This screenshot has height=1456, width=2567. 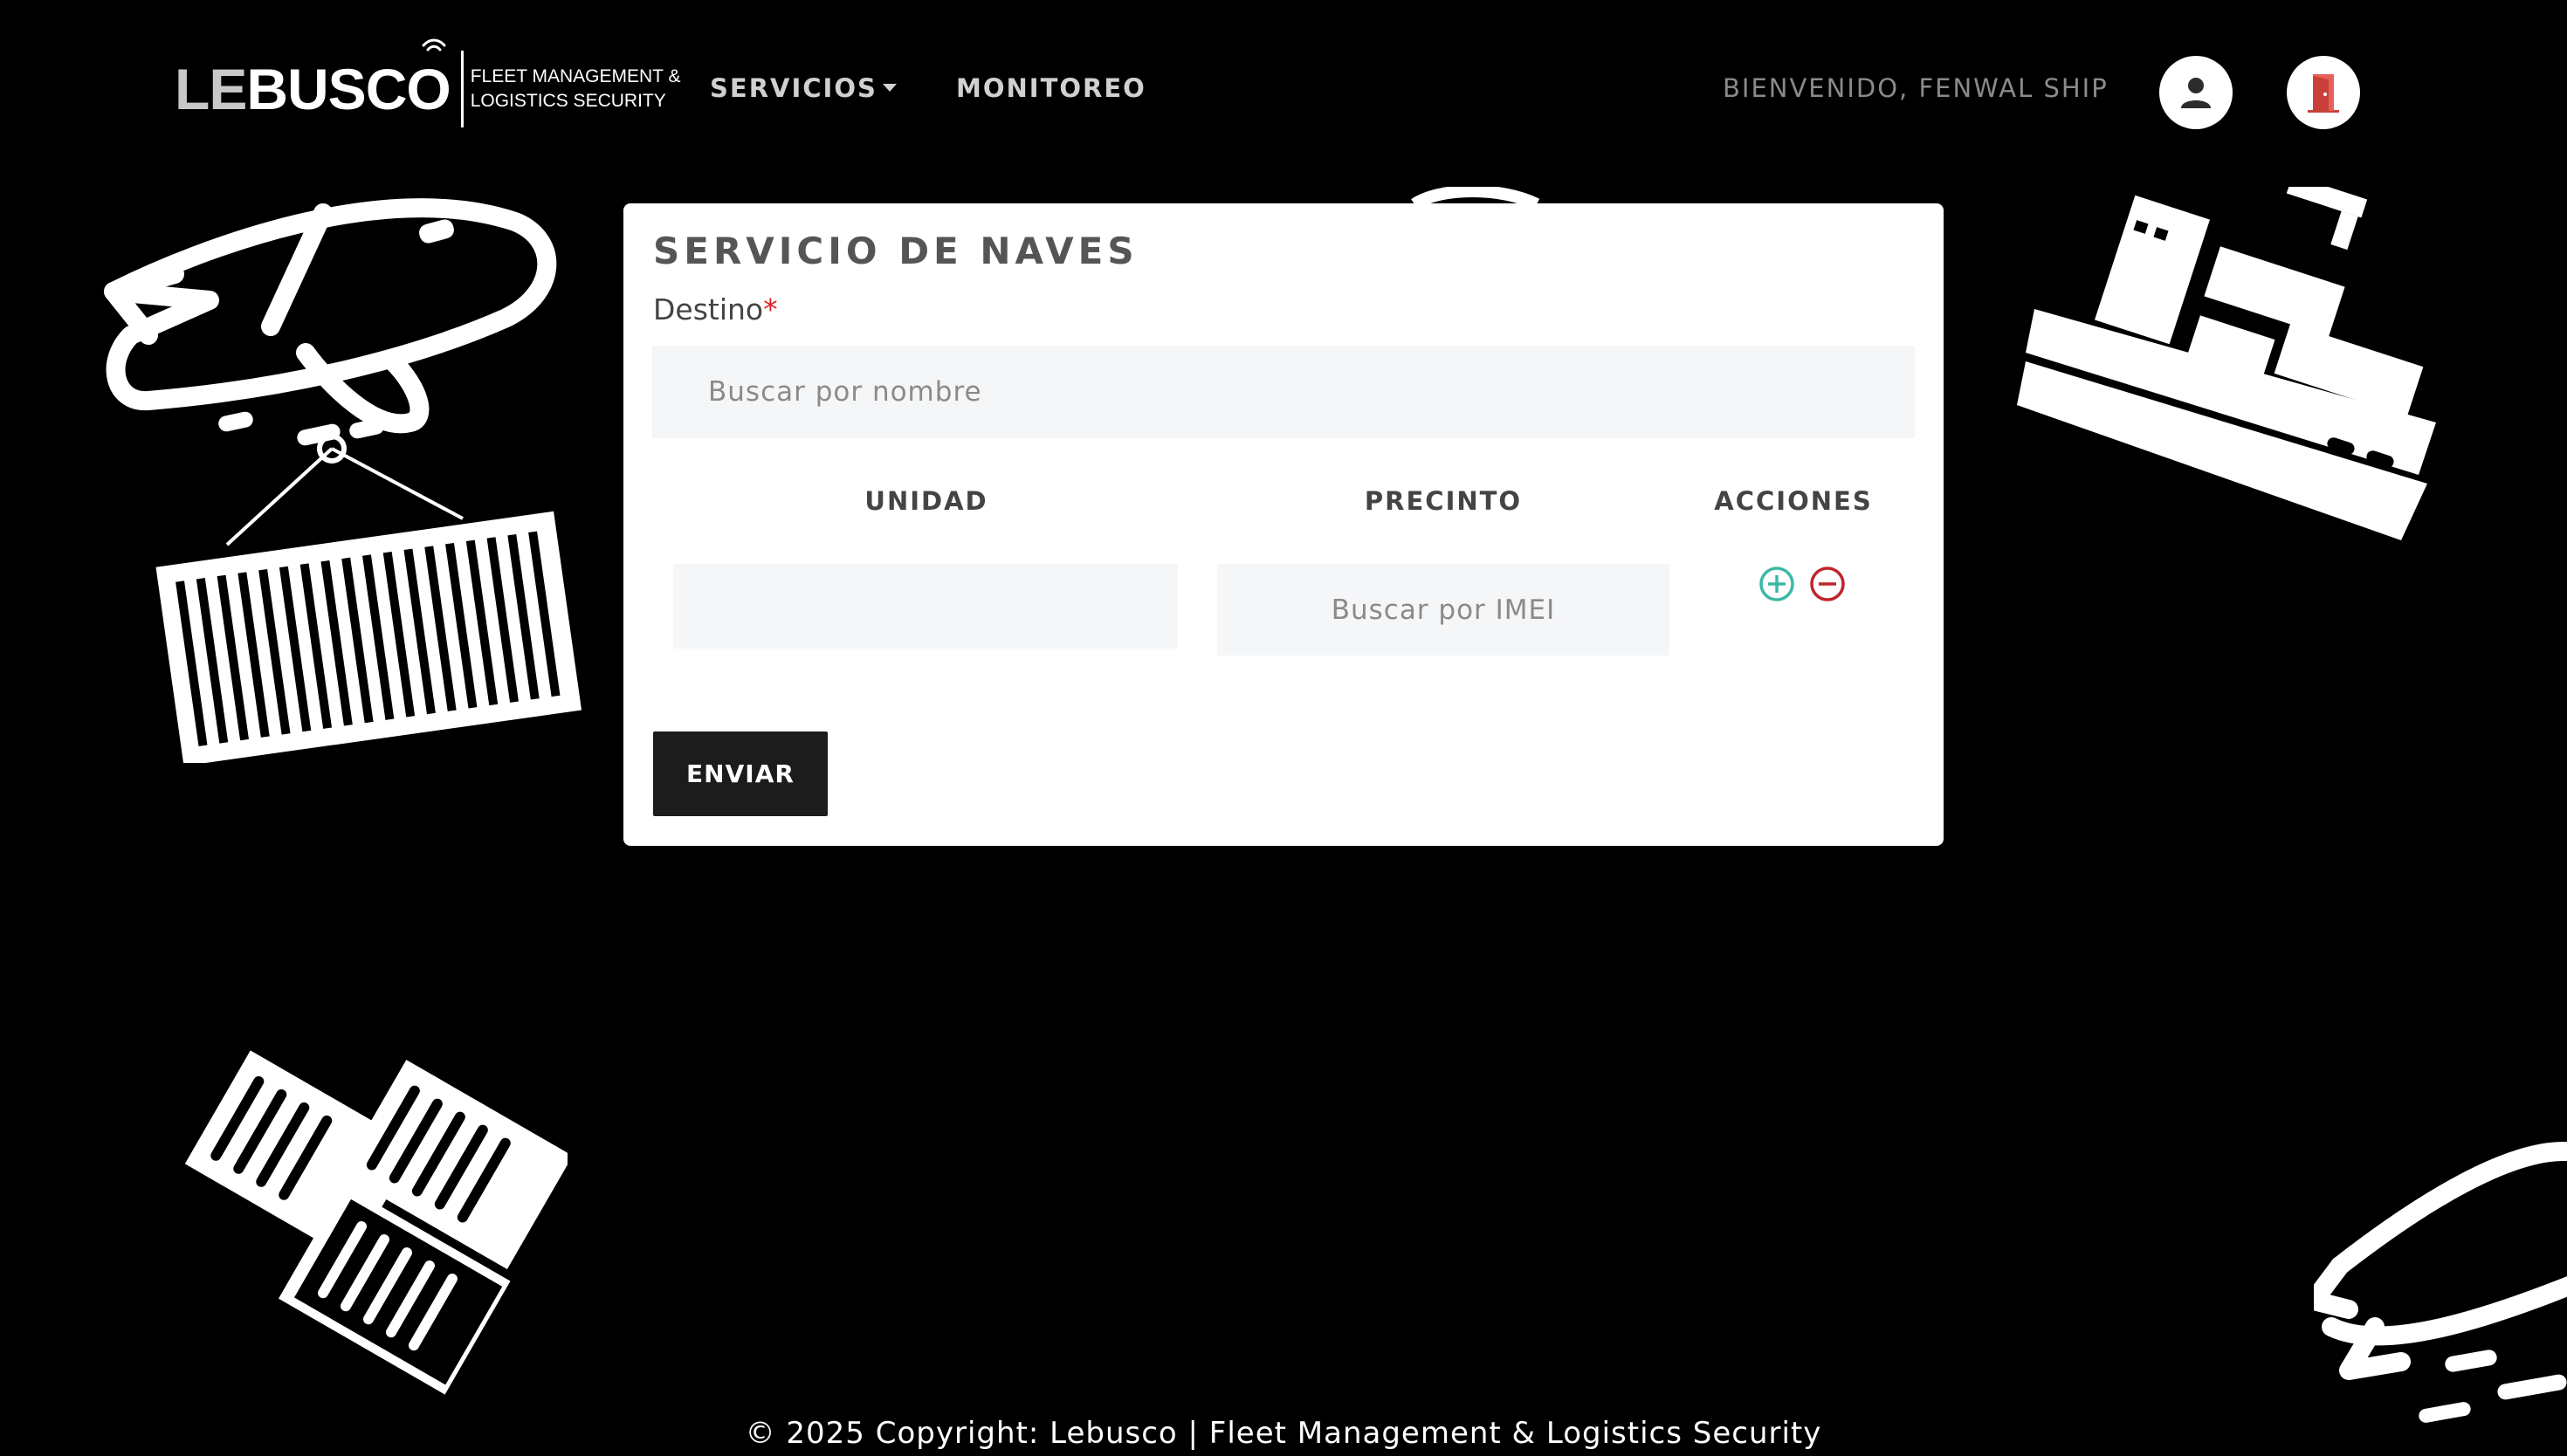 I want to click on destination-label-text: Destino, so click(x=708, y=309).